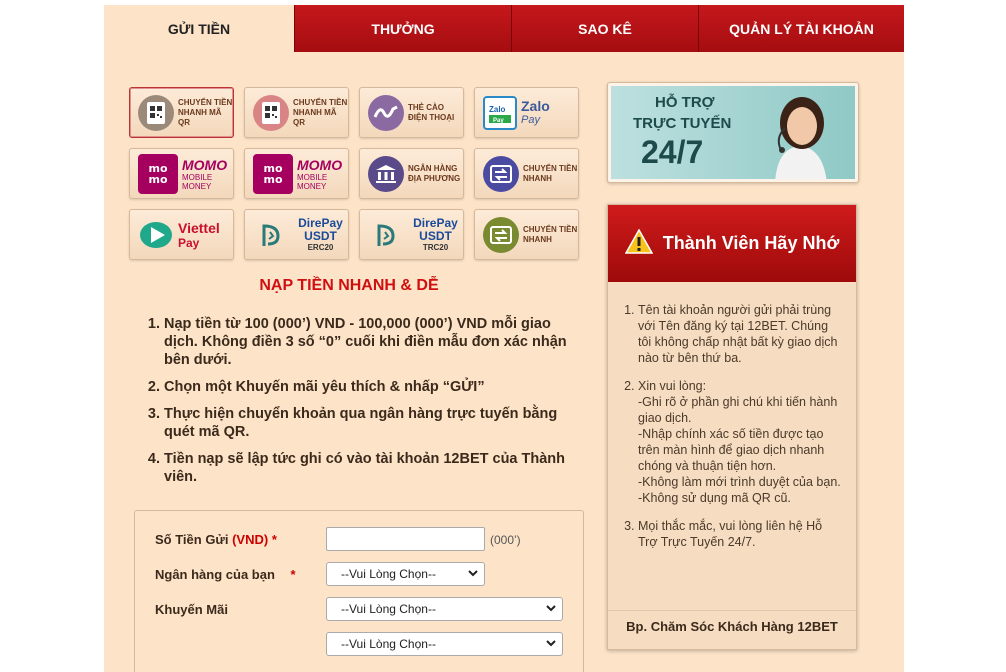  I want to click on tab-bar: GỬI TIỀN THƯỞNG SAO KÊ QUẢN LÝ TÀI KHOẢN, so click(504, 28).